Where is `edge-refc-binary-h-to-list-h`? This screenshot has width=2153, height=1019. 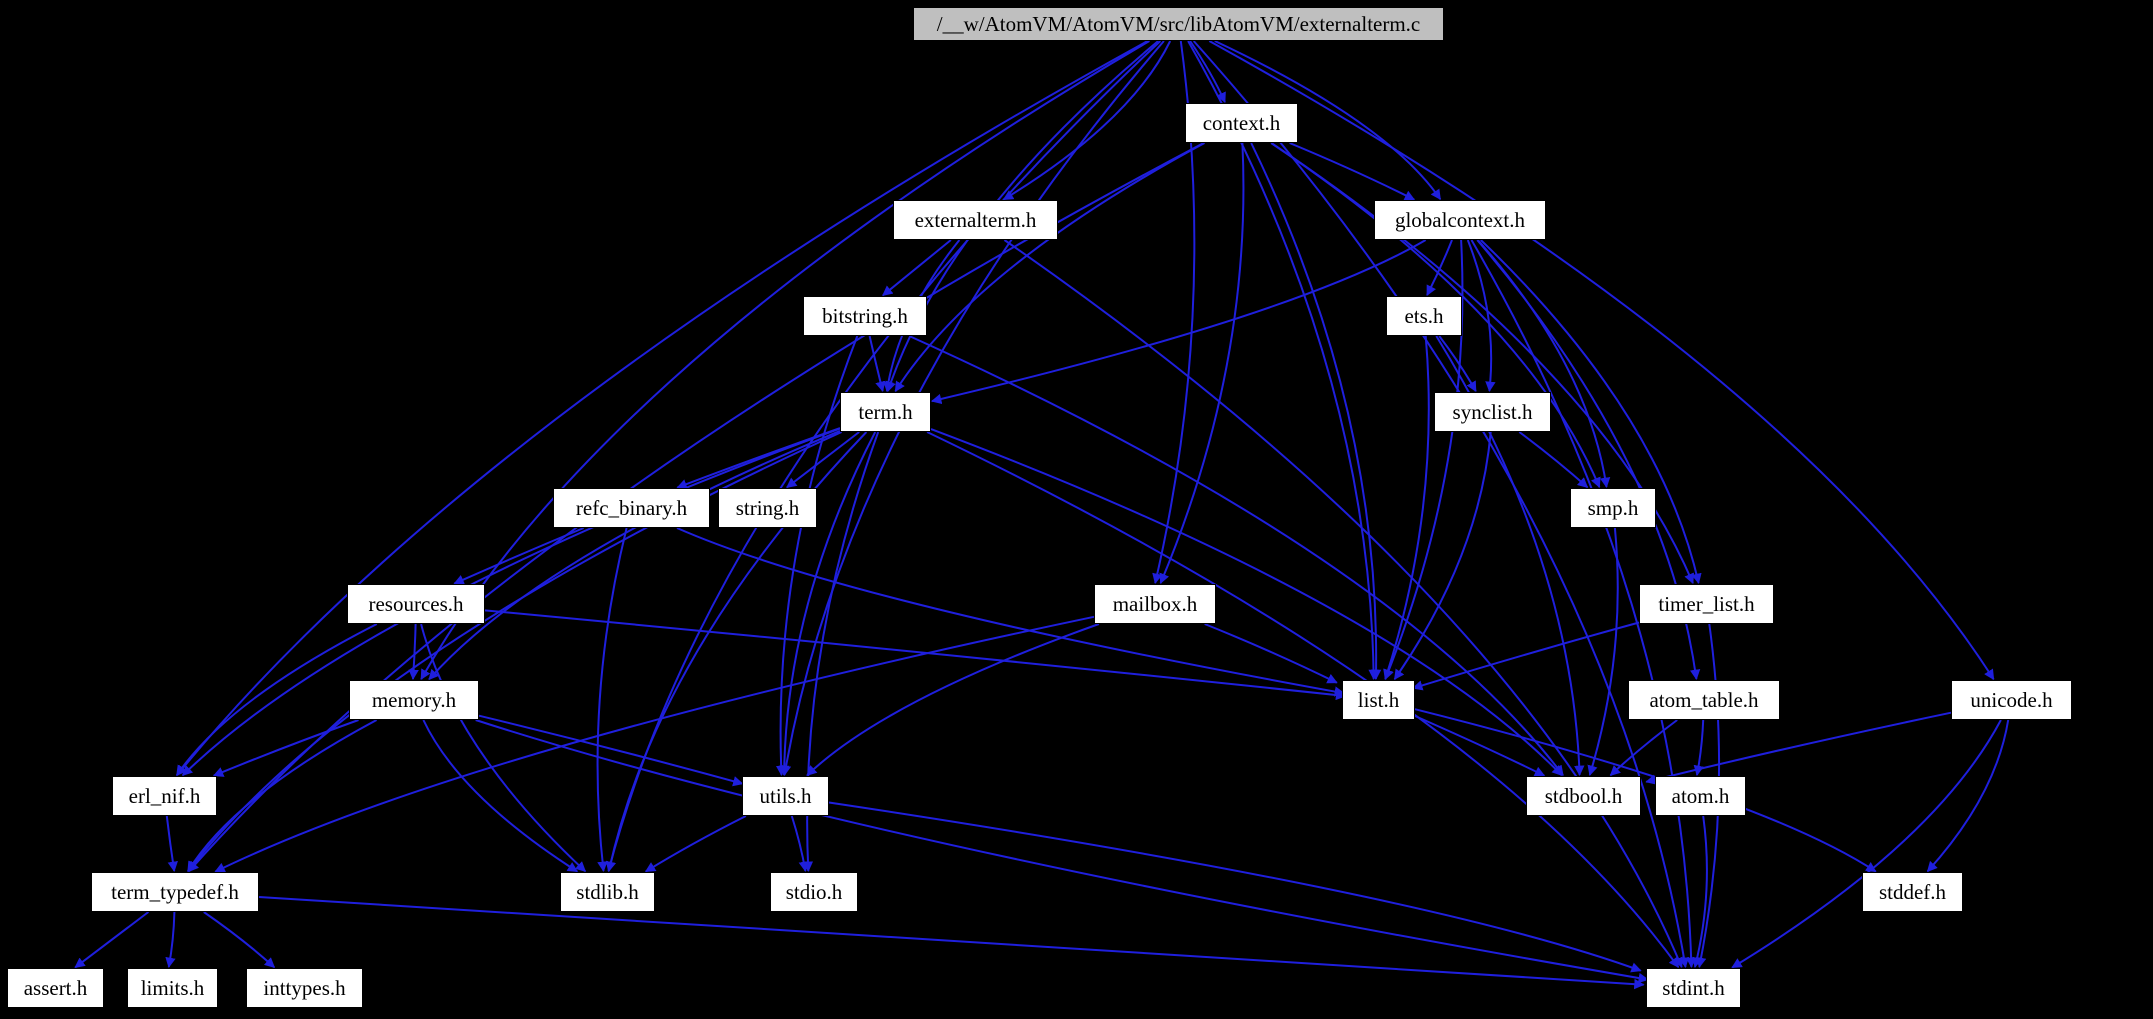
edge-refc-binary-h-to-list-h is located at coordinates (1010, 612).